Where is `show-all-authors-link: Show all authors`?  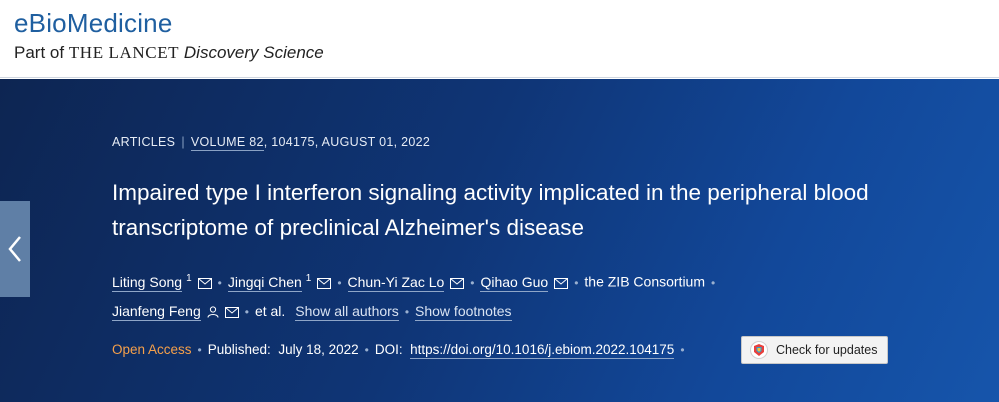 show-all-authors-link: Show all authors is located at coordinates (347, 311).